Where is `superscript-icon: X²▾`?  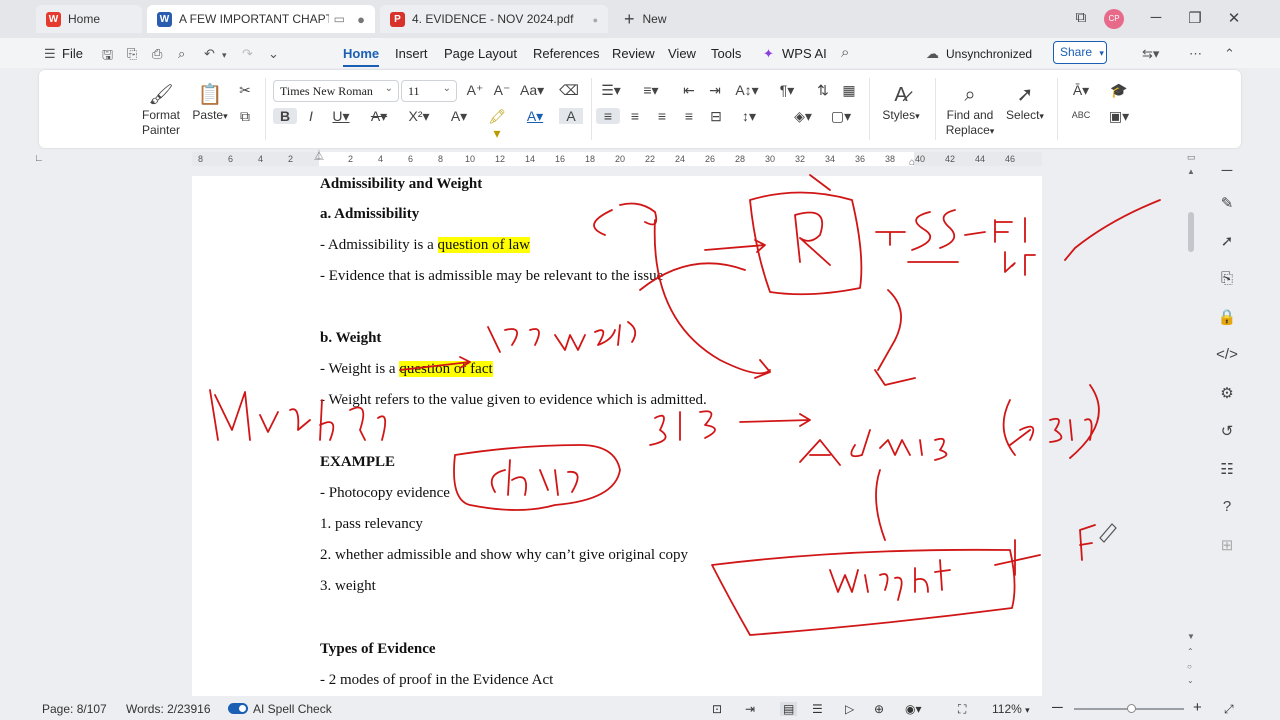
superscript-icon: X²▾ is located at coordinates (419, 116).